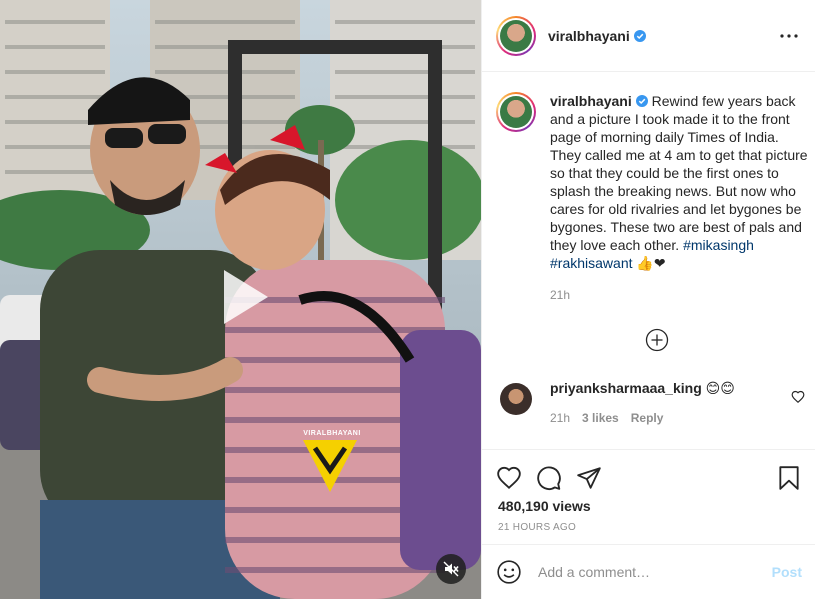 The height and width of the screenshot is (599, 815). I want to click on comment-likes: 3 likes, so click(600, 418).